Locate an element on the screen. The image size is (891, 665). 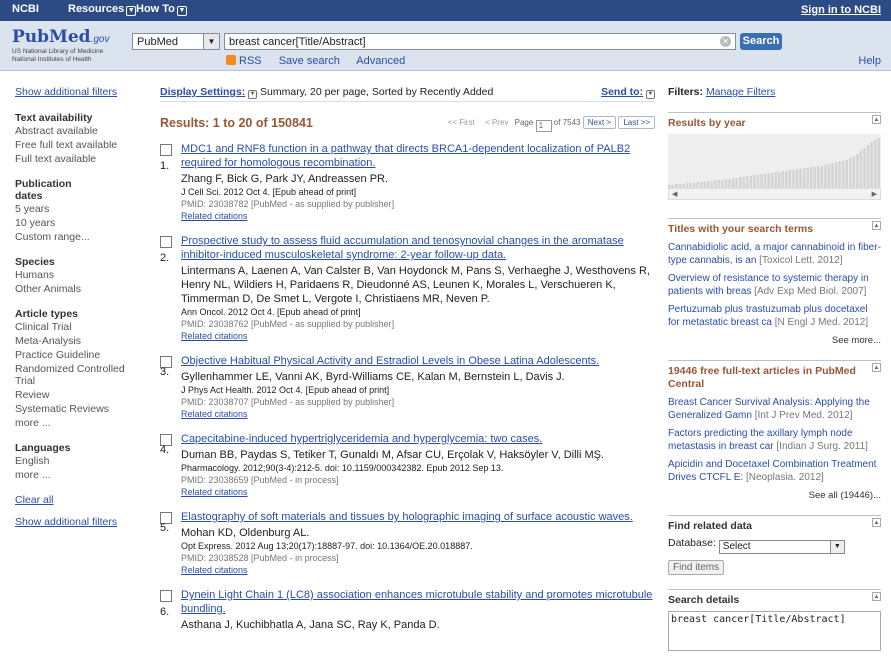
database-select: PubMed ▼ is located at coordinates (176, 41).